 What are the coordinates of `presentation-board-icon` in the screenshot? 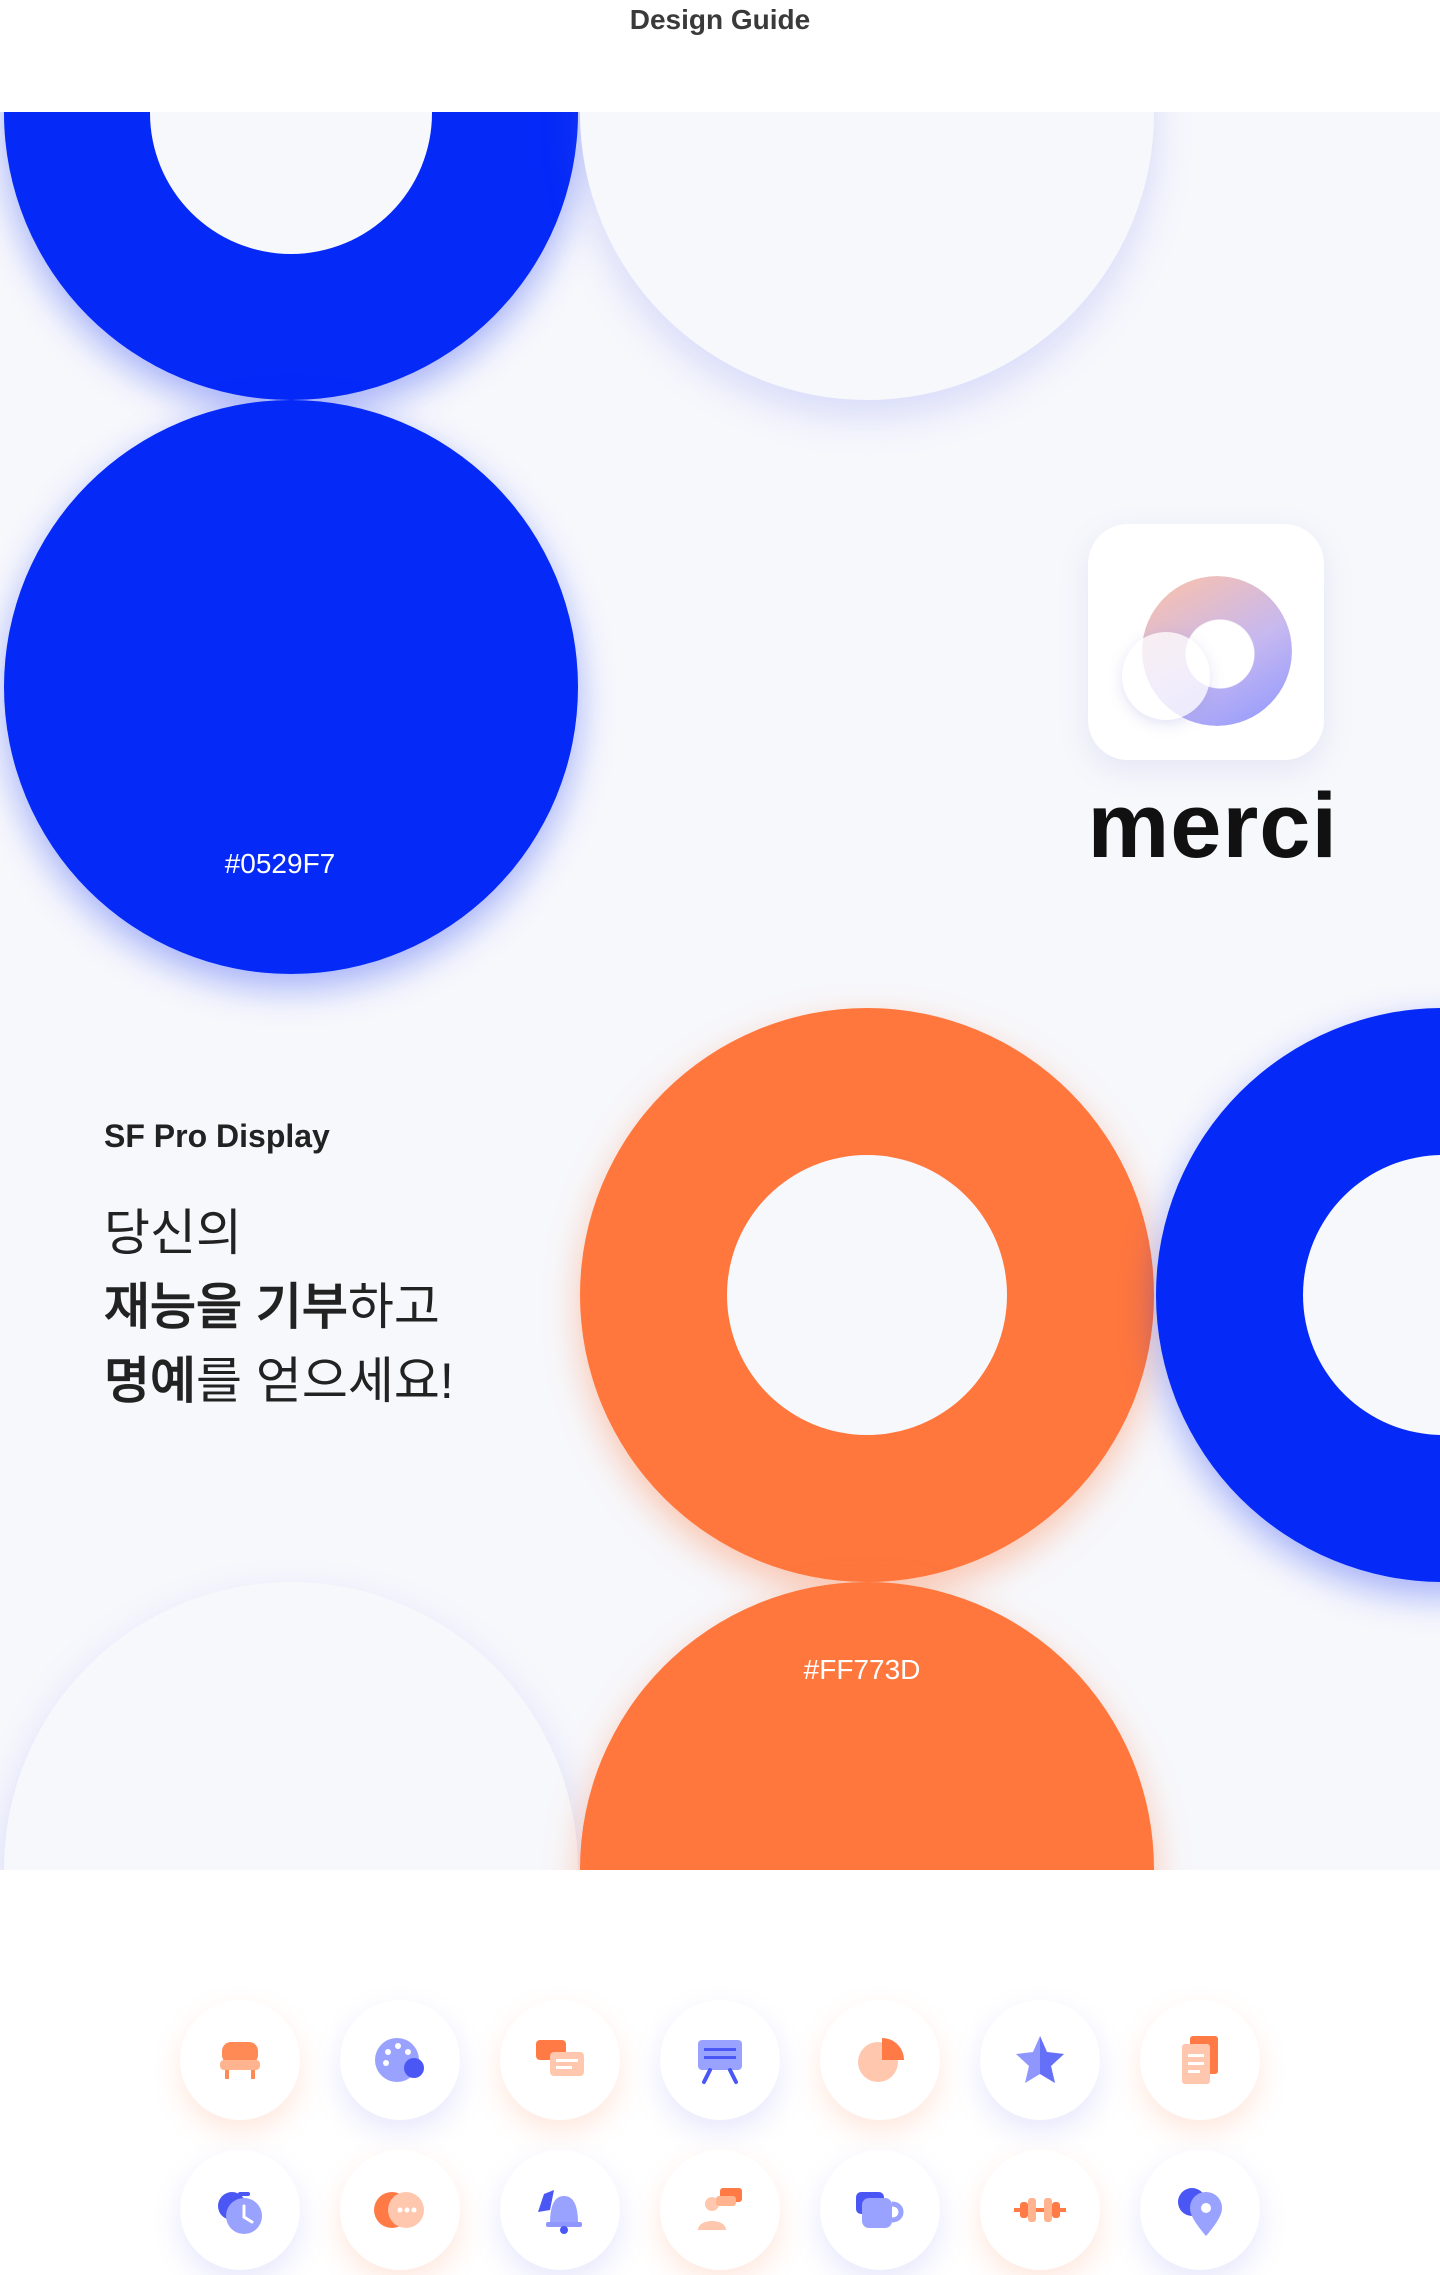 It's located at (720, 2060).